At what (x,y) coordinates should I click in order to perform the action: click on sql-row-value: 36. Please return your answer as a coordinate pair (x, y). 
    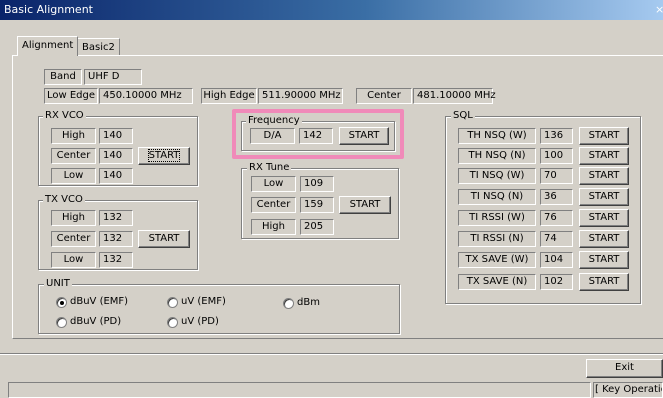
    Looking at the image, I should click on (556, 197).